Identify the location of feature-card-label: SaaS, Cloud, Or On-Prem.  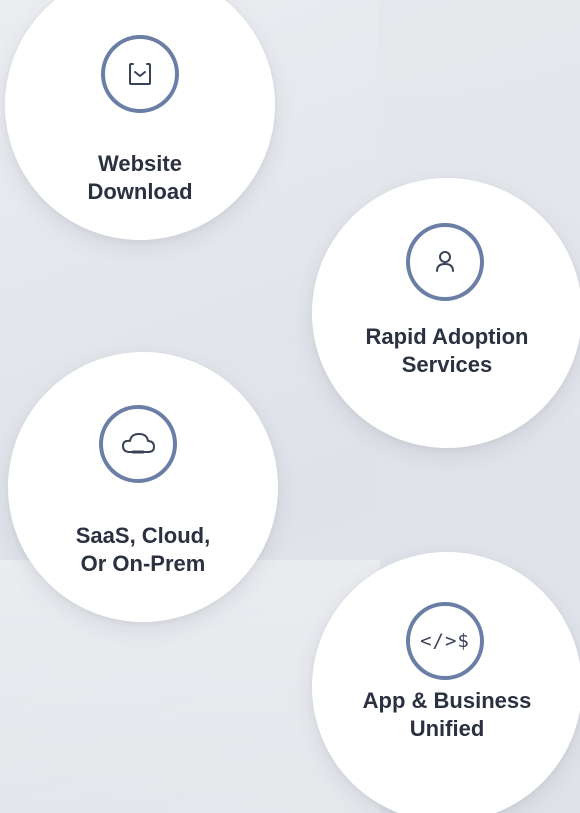
(143, 549).